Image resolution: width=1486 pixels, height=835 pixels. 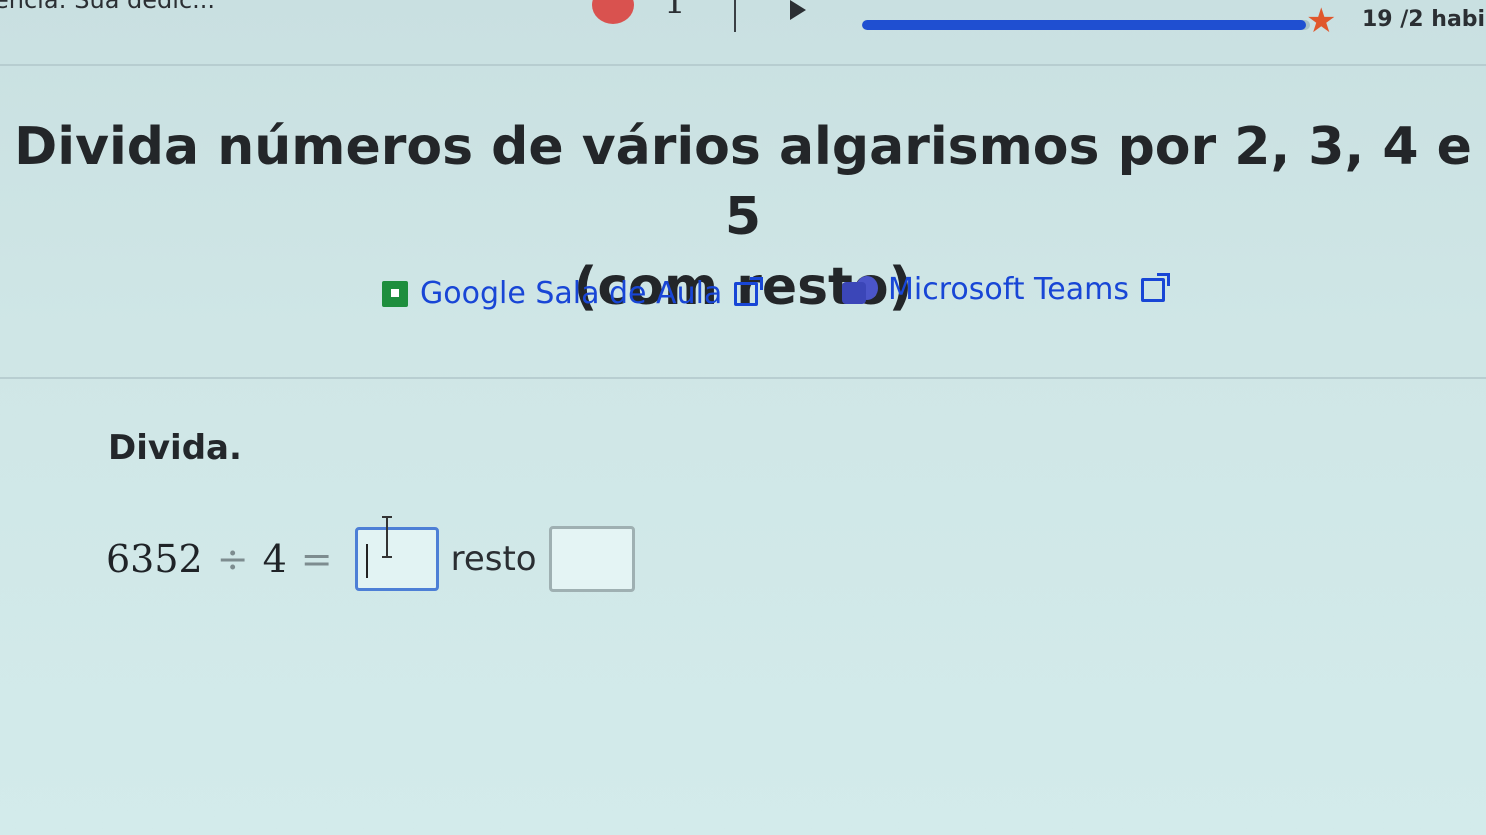 I want to click on division-equation: 6352 ÷ 4 = resto, so click(x=370, y=555).